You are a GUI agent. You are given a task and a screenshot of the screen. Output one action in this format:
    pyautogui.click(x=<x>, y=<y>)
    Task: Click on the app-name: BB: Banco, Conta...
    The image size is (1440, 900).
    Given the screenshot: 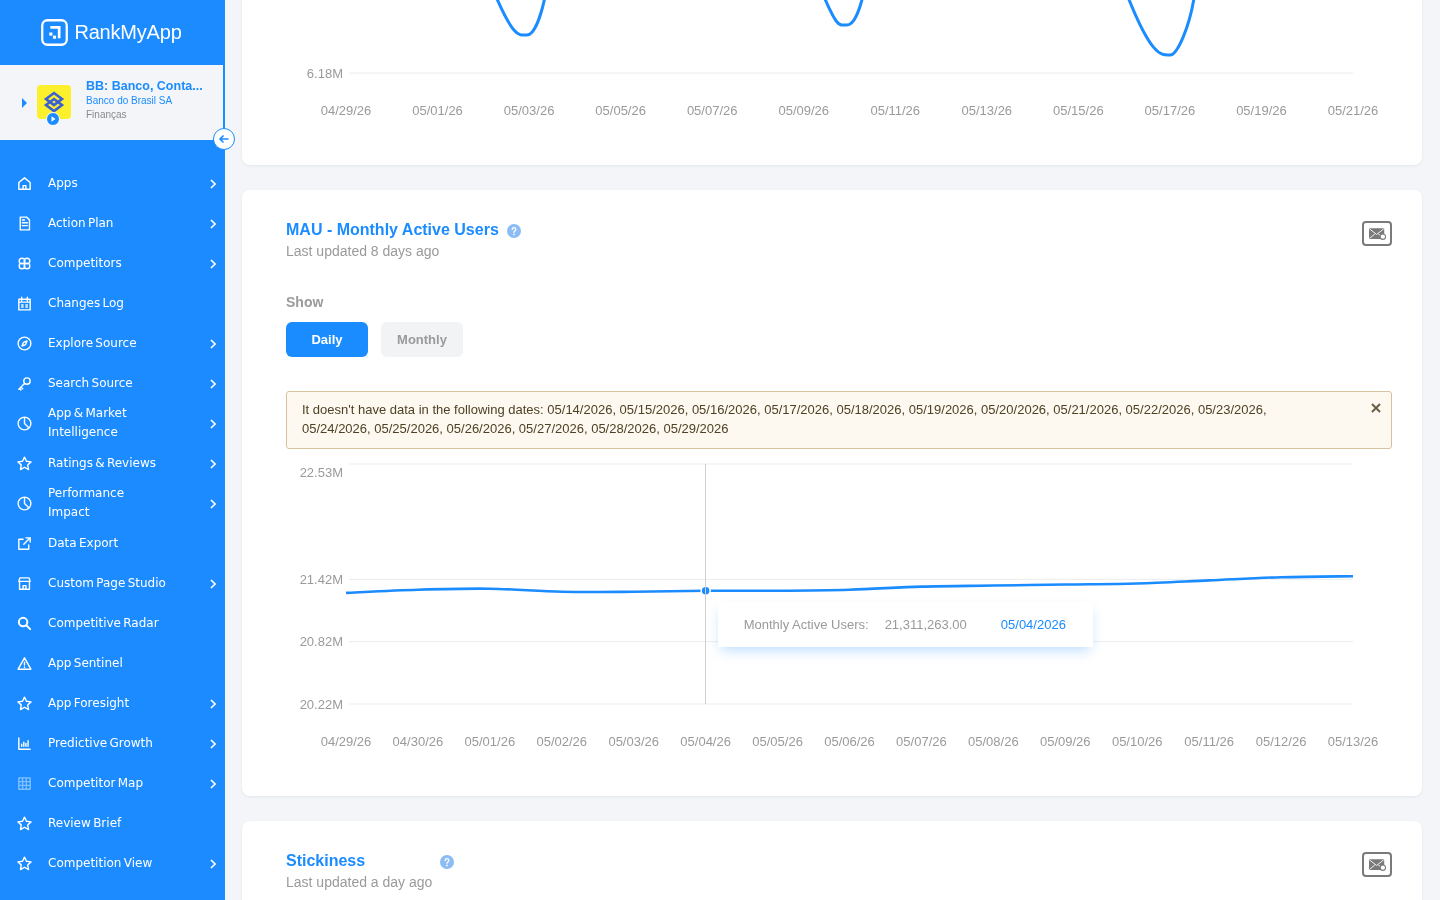 What is the action you would take?
    pyautogui.click(x=144, y=86)
    